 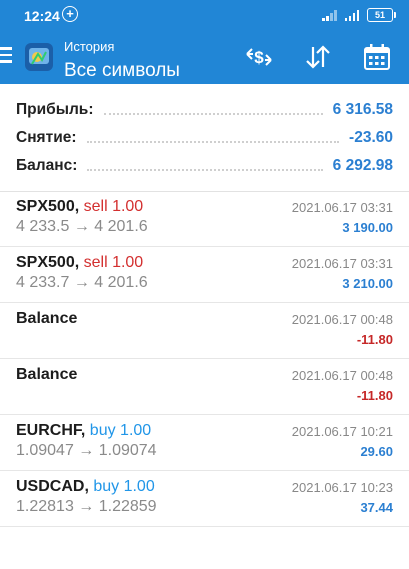 What do you see at coordinates (367, 283) in the screenshot?
I see `deal-profit: 3 210.00` at bounding box center [367, 283].